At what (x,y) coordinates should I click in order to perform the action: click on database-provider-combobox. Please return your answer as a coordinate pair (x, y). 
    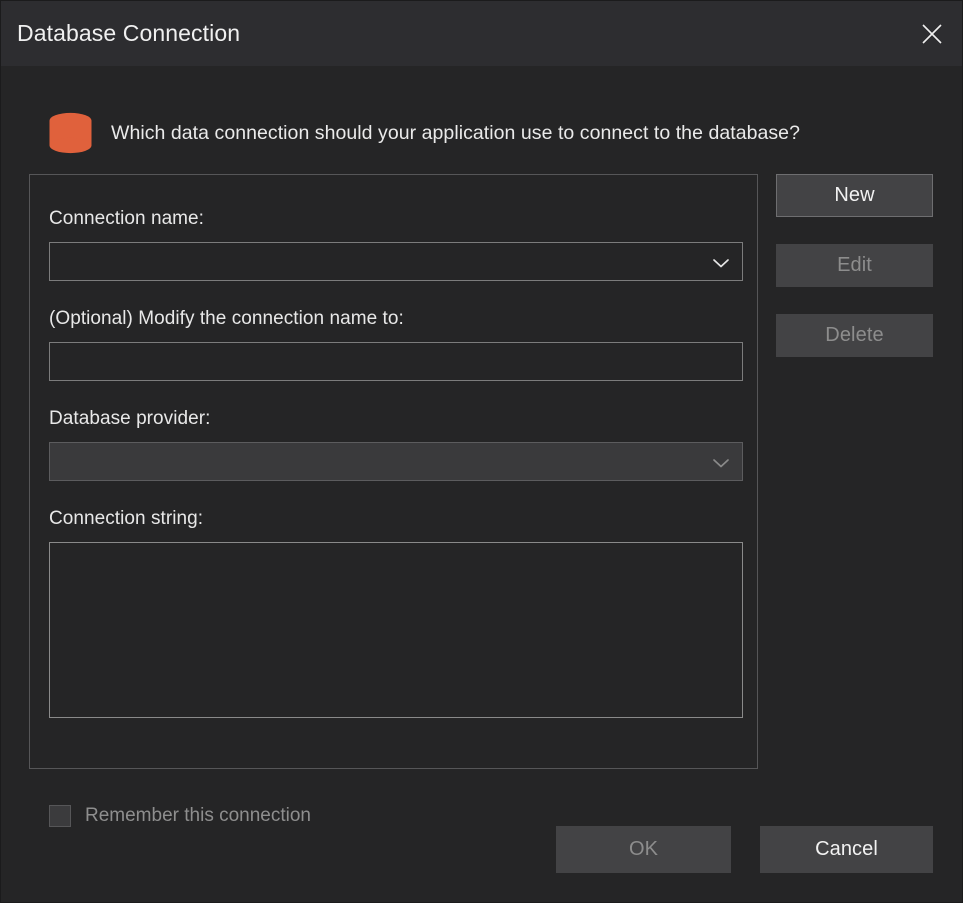
    Looking at the image, I should click on (396, 461).